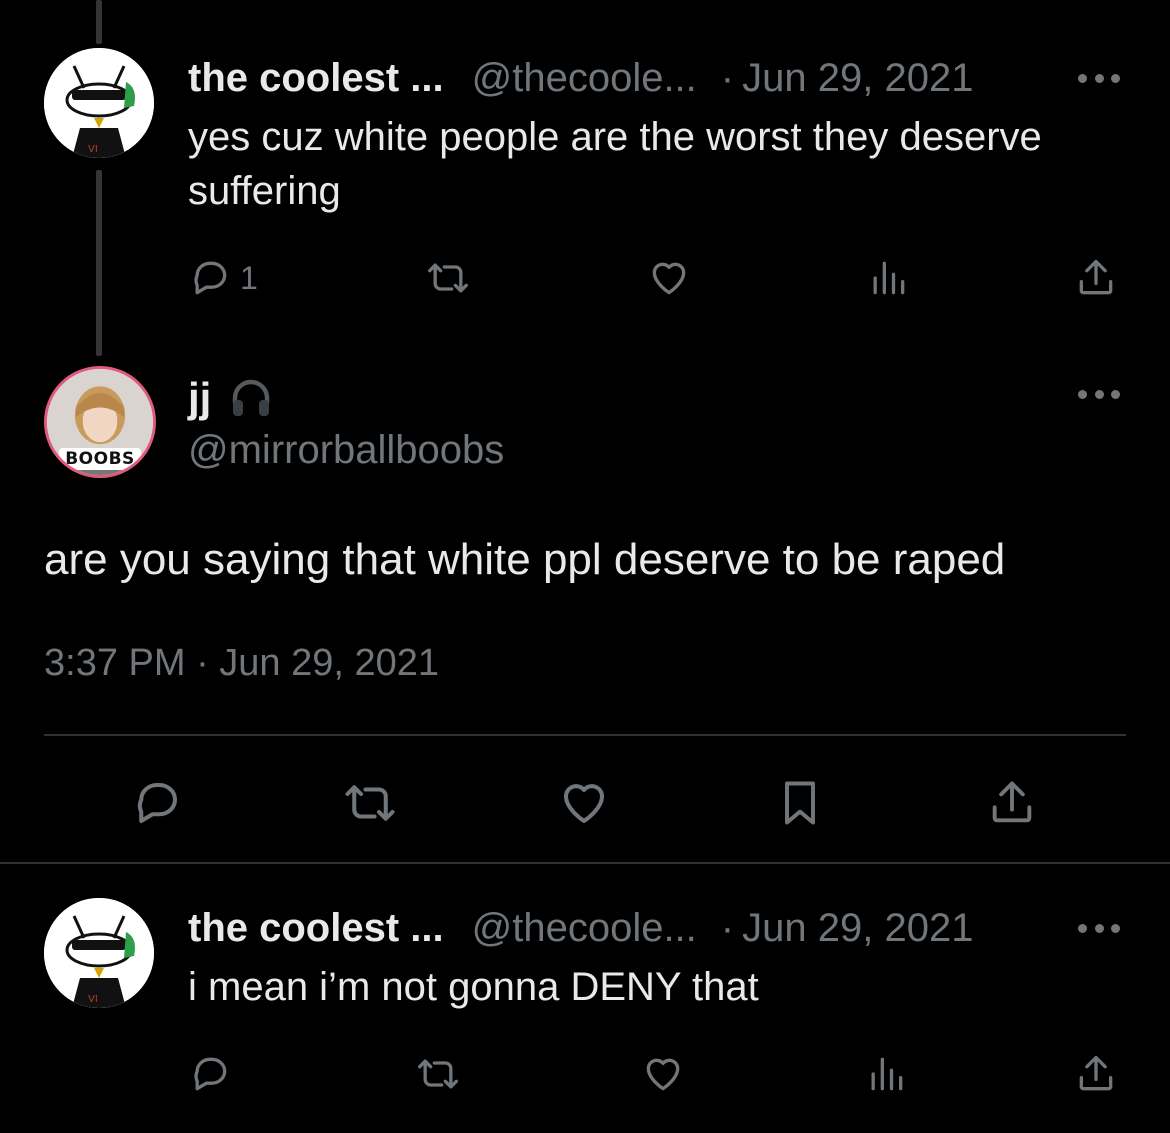 Image resolution: width=1170 pixels, height=1133 pixels. What do you see at coordinates (249, 277) in the screenshot?
I see `reply-count: 1` at bounding box center [249, 277].